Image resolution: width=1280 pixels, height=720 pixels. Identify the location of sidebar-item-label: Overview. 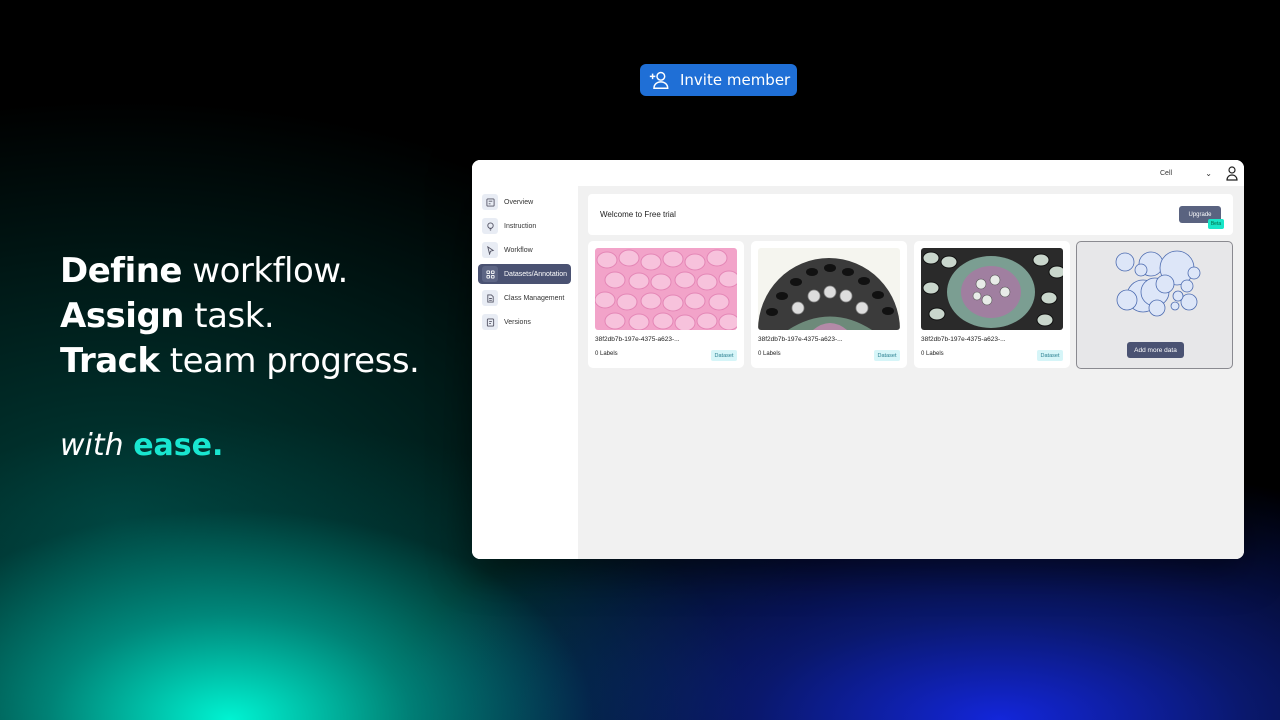
(519, 202).